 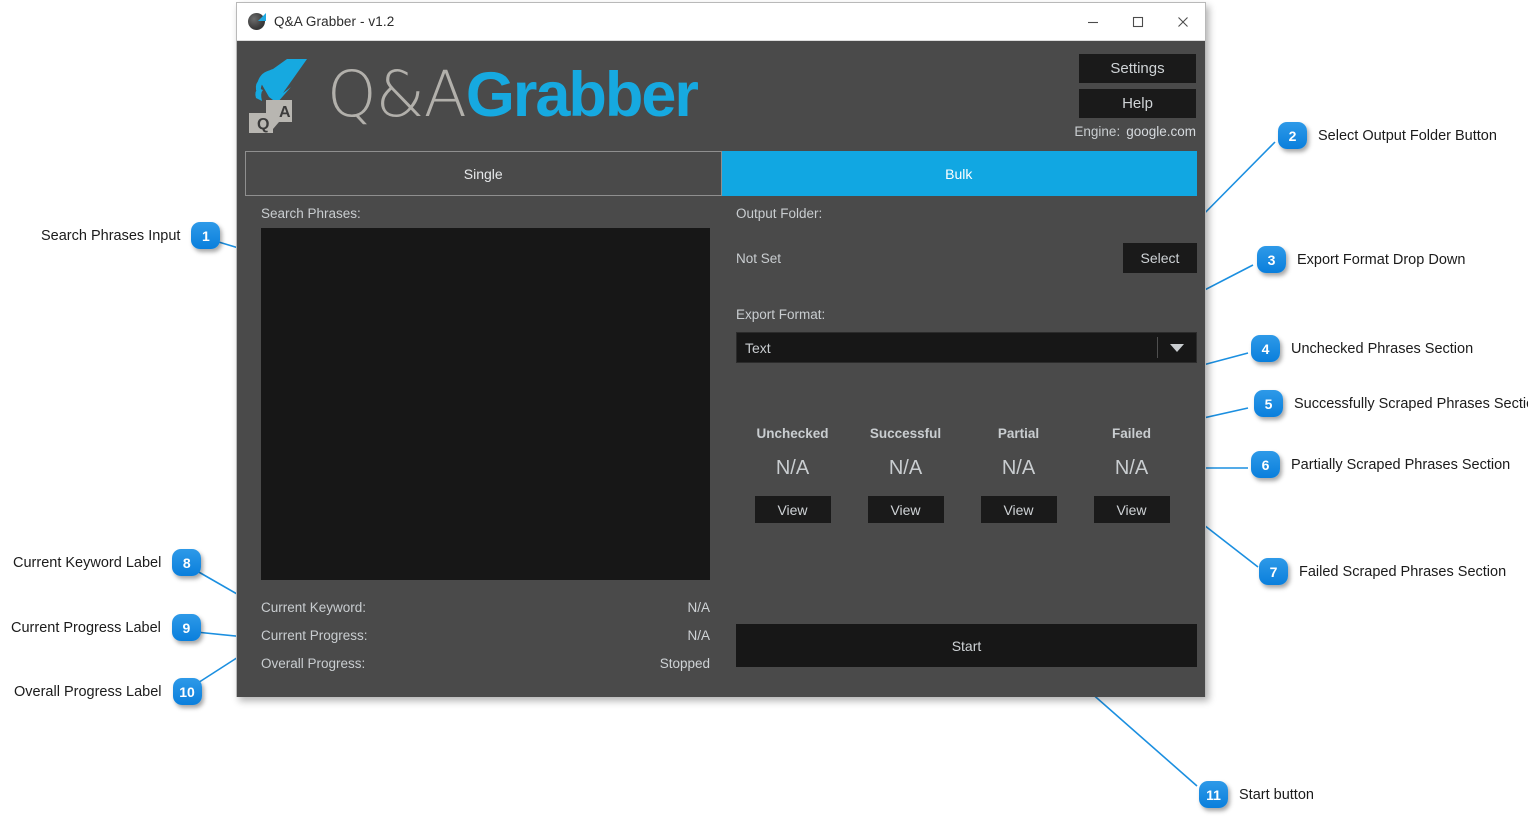 What do you see at coordinates (1018, 468) in the screenshot?
I see `stat-partial-value: N/A` at bounding box center [1018, 468].